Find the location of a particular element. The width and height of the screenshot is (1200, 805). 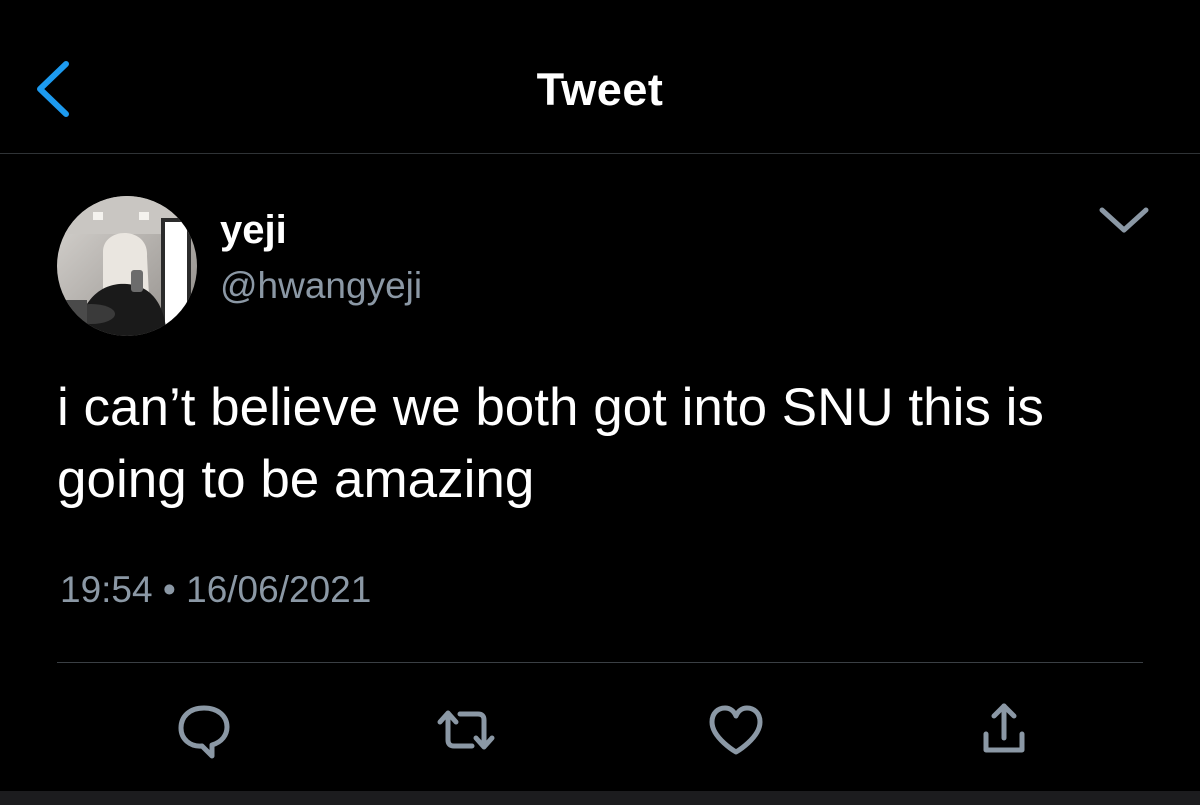

more-options-button is located at coordinates (1124, 222).